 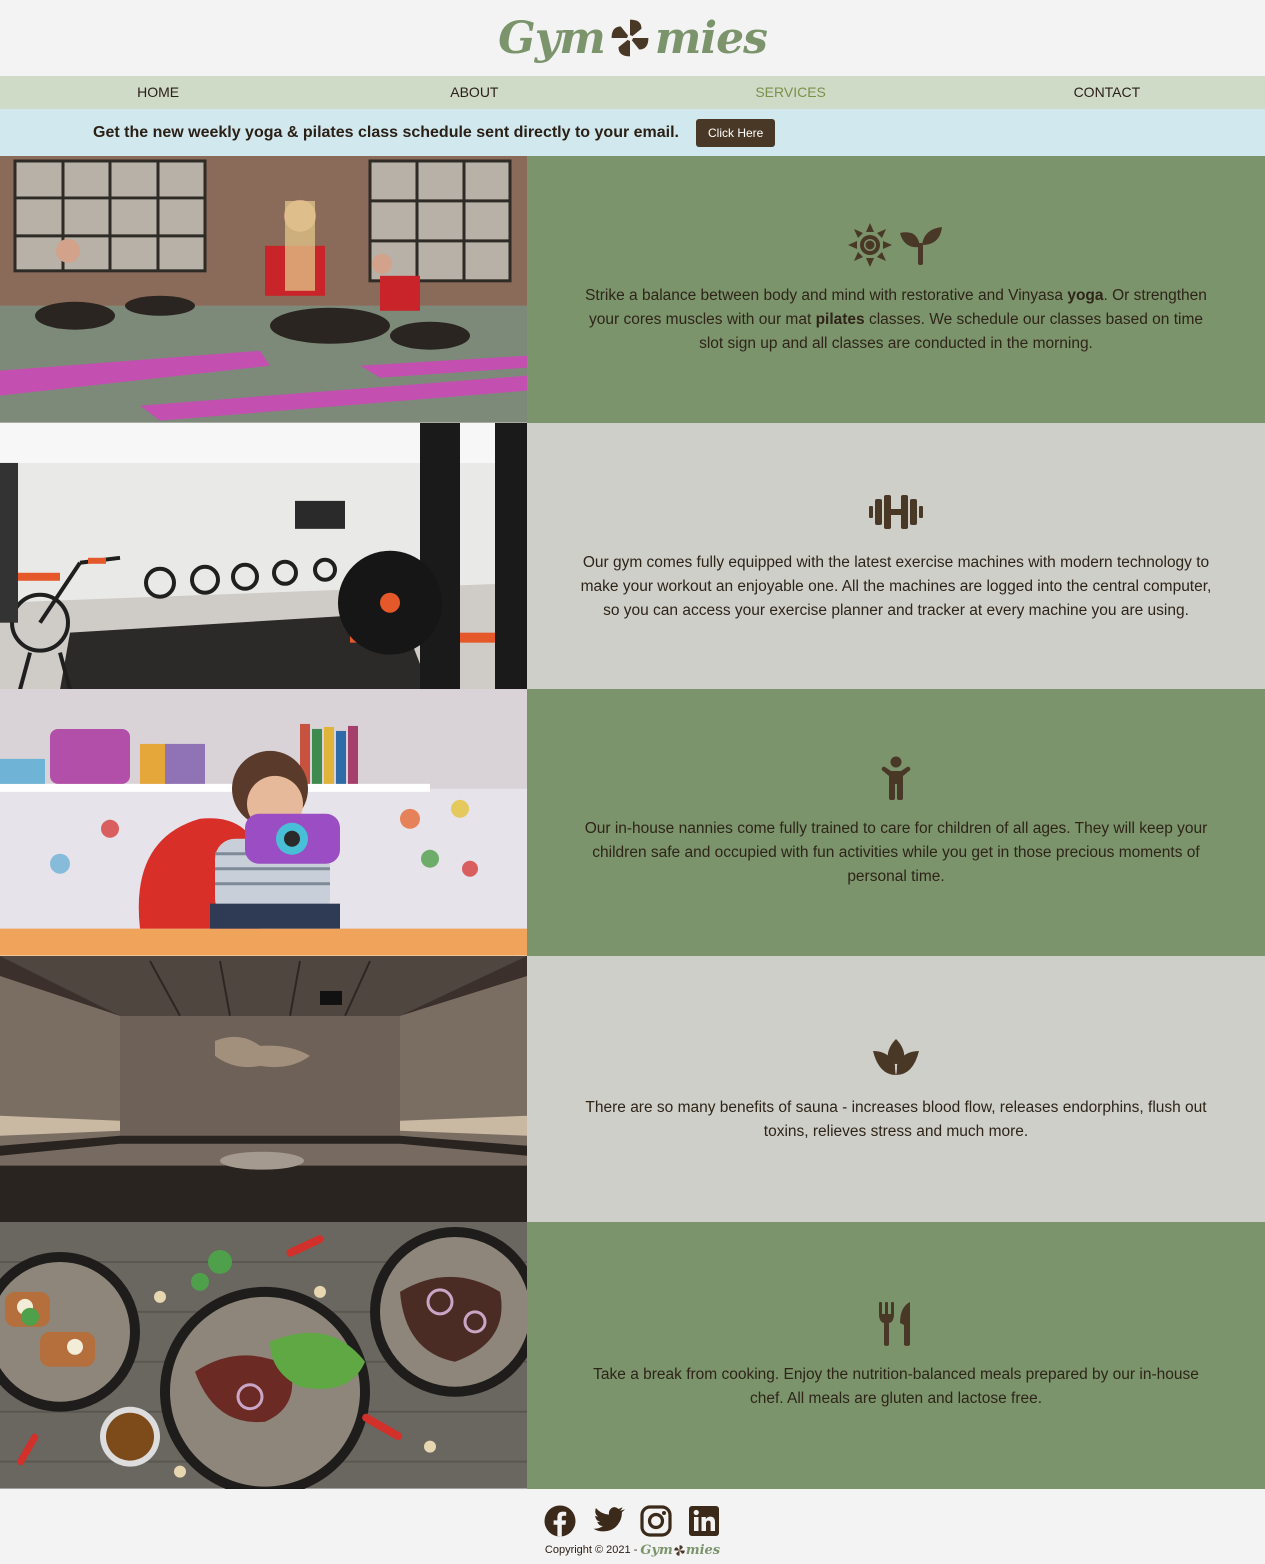 What do you see at coordinates (896, 1057) in the screenshot?
I see `spa-lotus-icon` at bounding box center [896, 1057].